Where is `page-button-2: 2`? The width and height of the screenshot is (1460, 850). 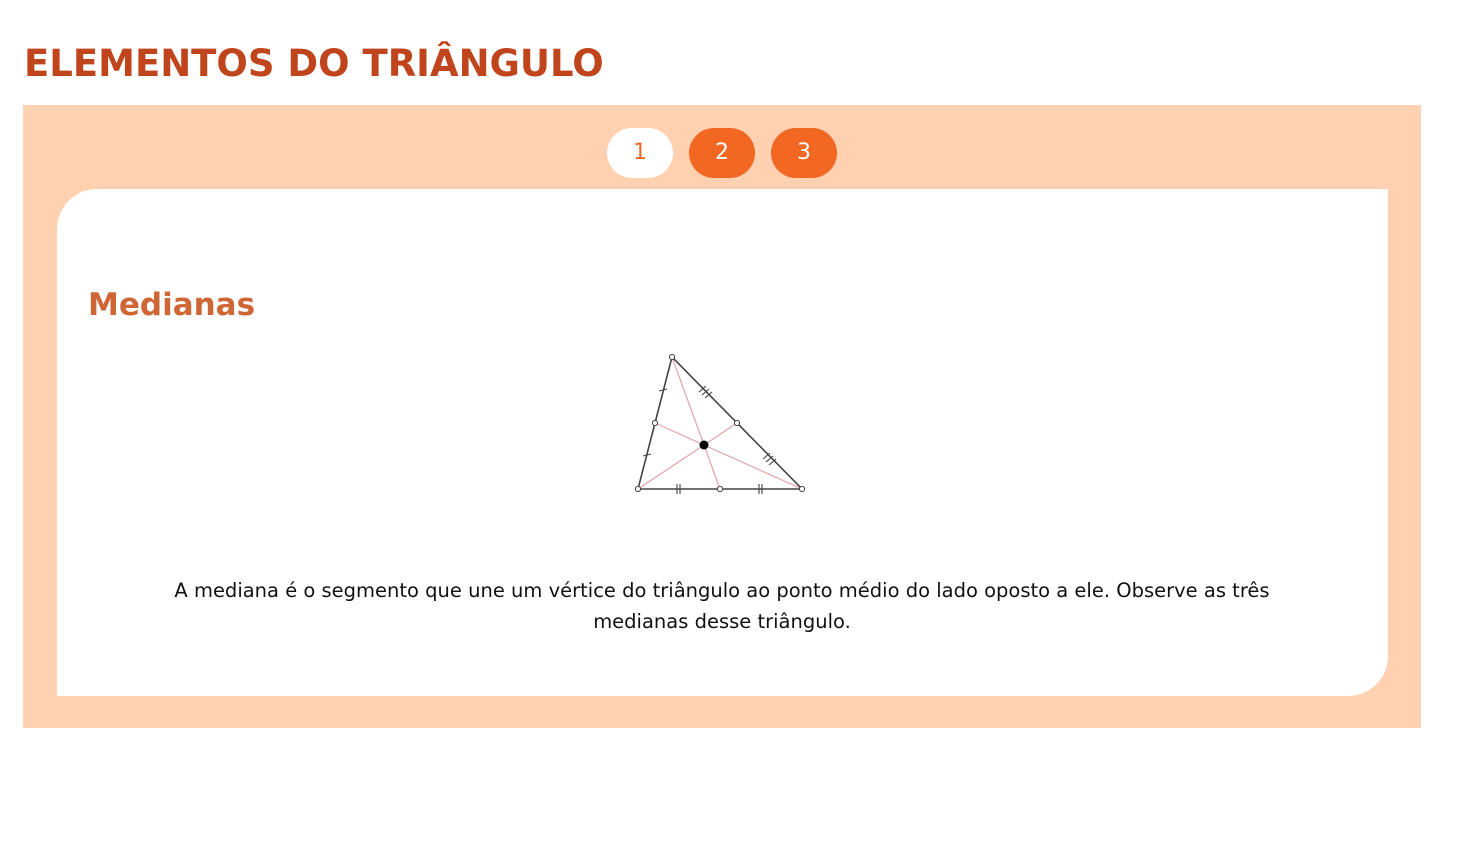
page-button-2: 2 is located at coordinates (722, 153).